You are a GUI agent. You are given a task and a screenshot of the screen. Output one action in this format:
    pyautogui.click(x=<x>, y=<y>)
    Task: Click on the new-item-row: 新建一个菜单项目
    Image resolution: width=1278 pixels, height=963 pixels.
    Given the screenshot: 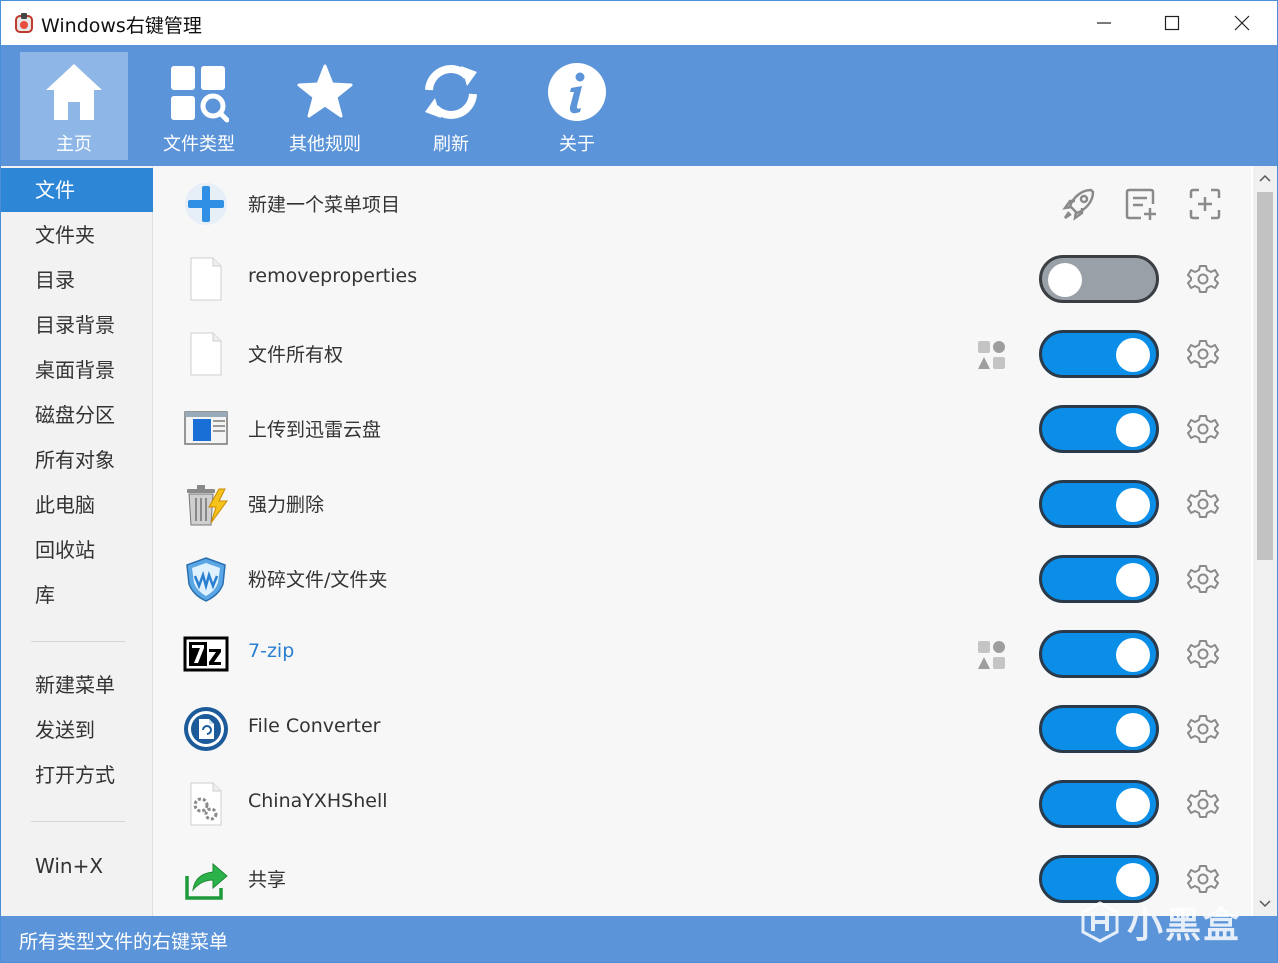 What is the action you would take?
    pyautogui.click(x=702, y=204)
    